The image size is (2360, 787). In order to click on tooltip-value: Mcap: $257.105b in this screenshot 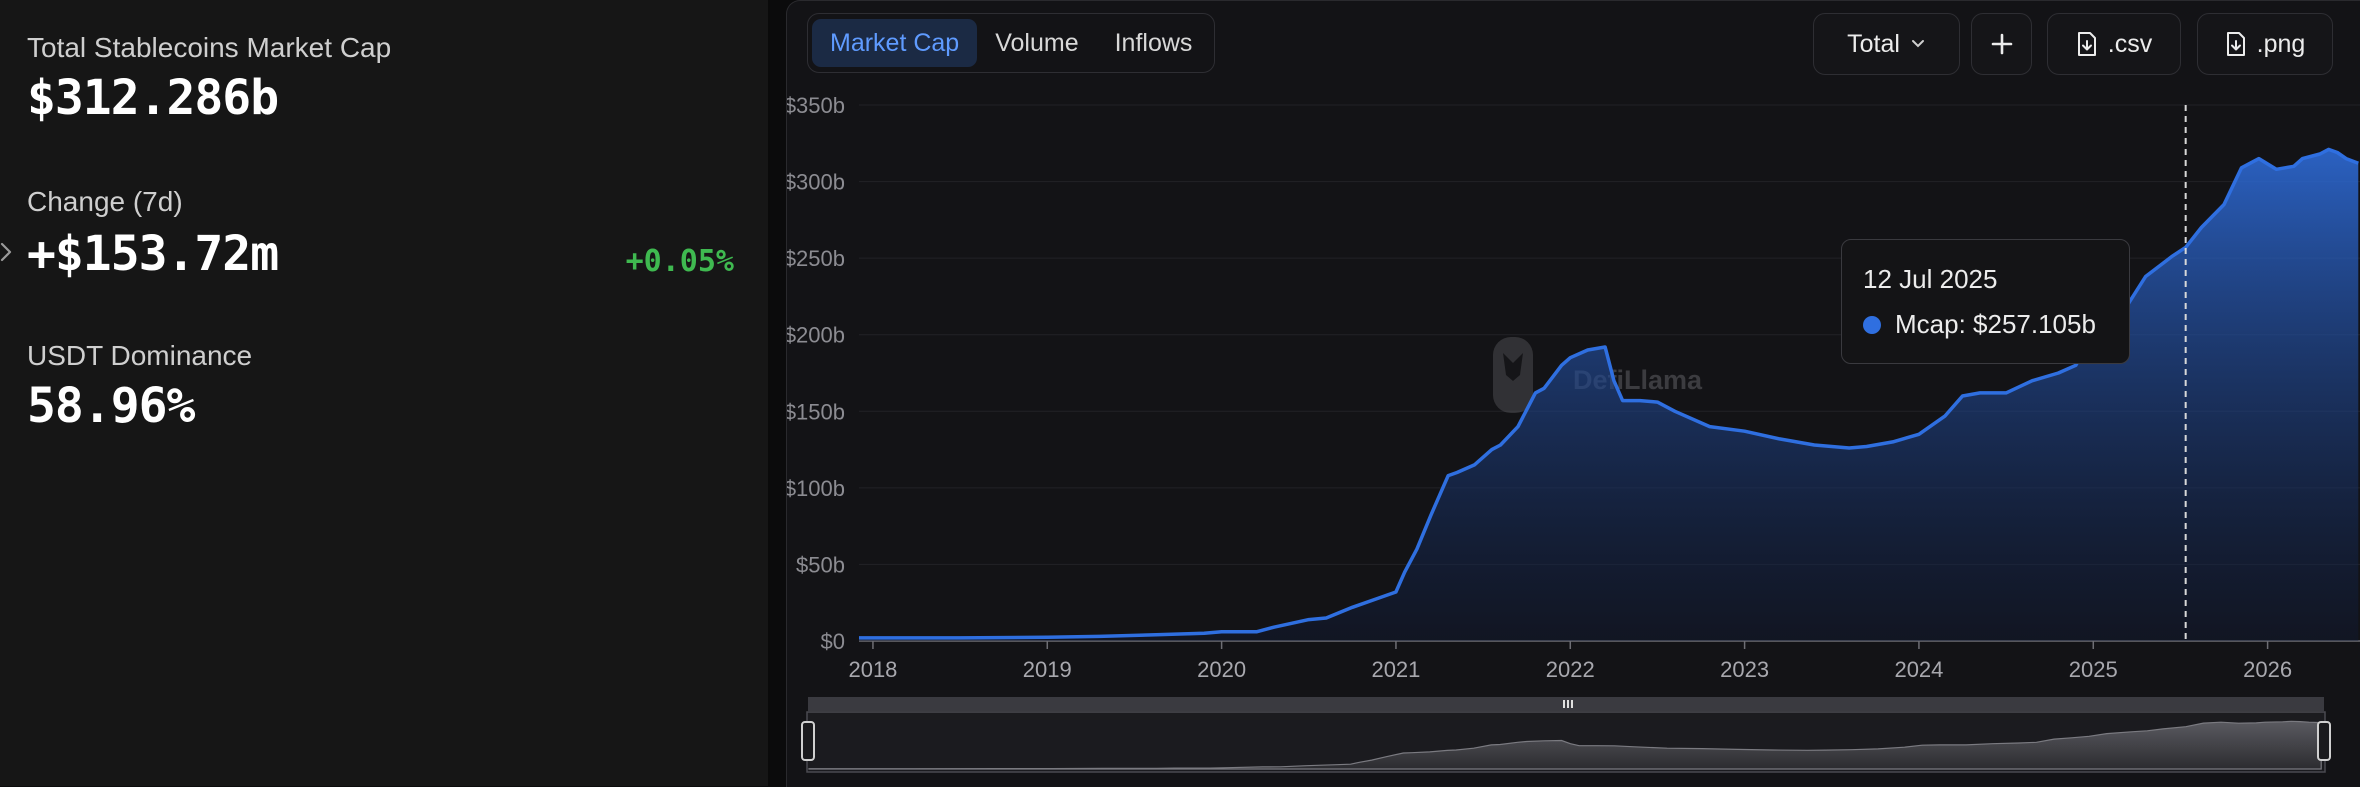, I will do `click(1995, 324)`.